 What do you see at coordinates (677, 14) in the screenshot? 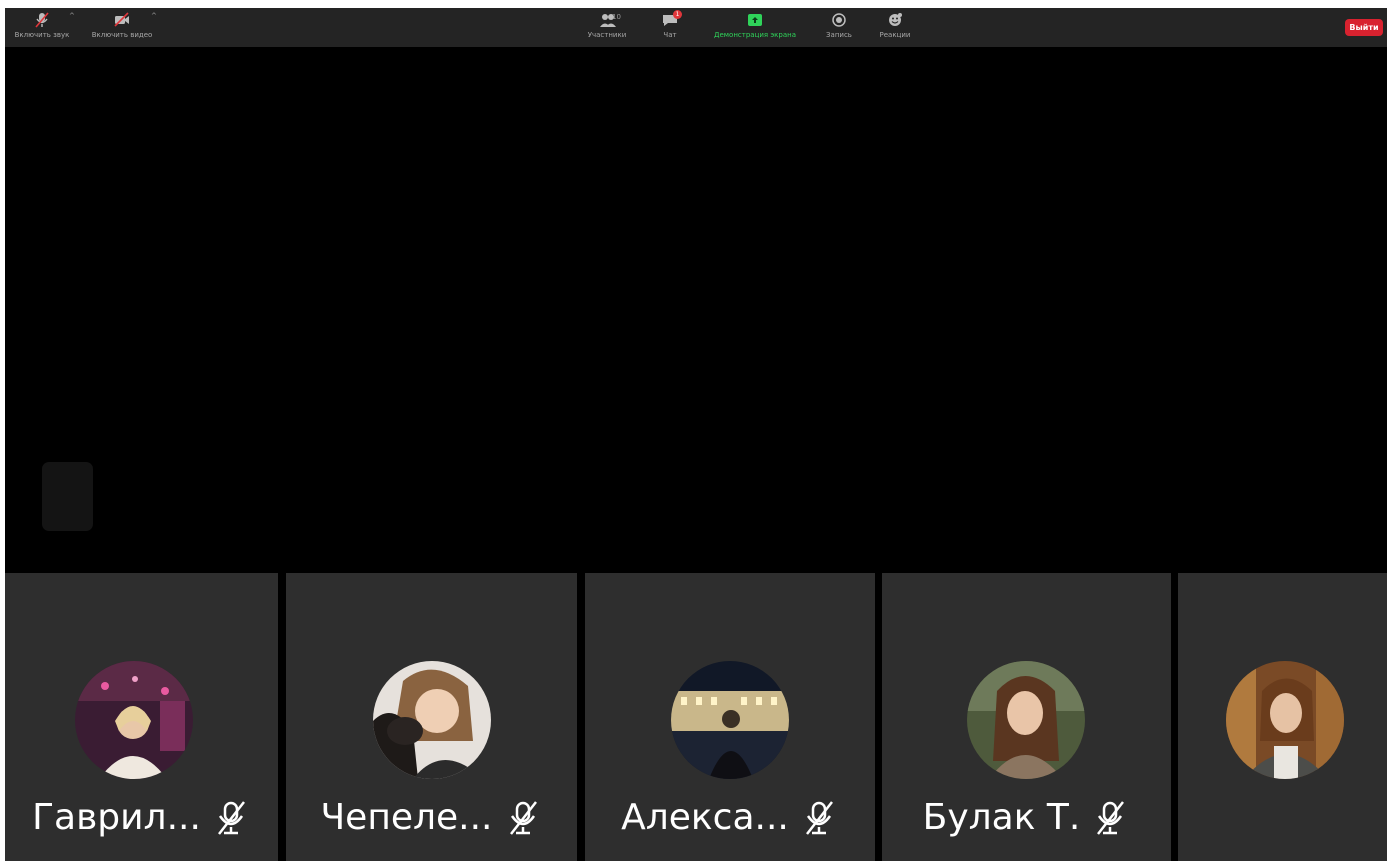
I see `chat-unread-badge: 1` at bounding box center [677, 14].